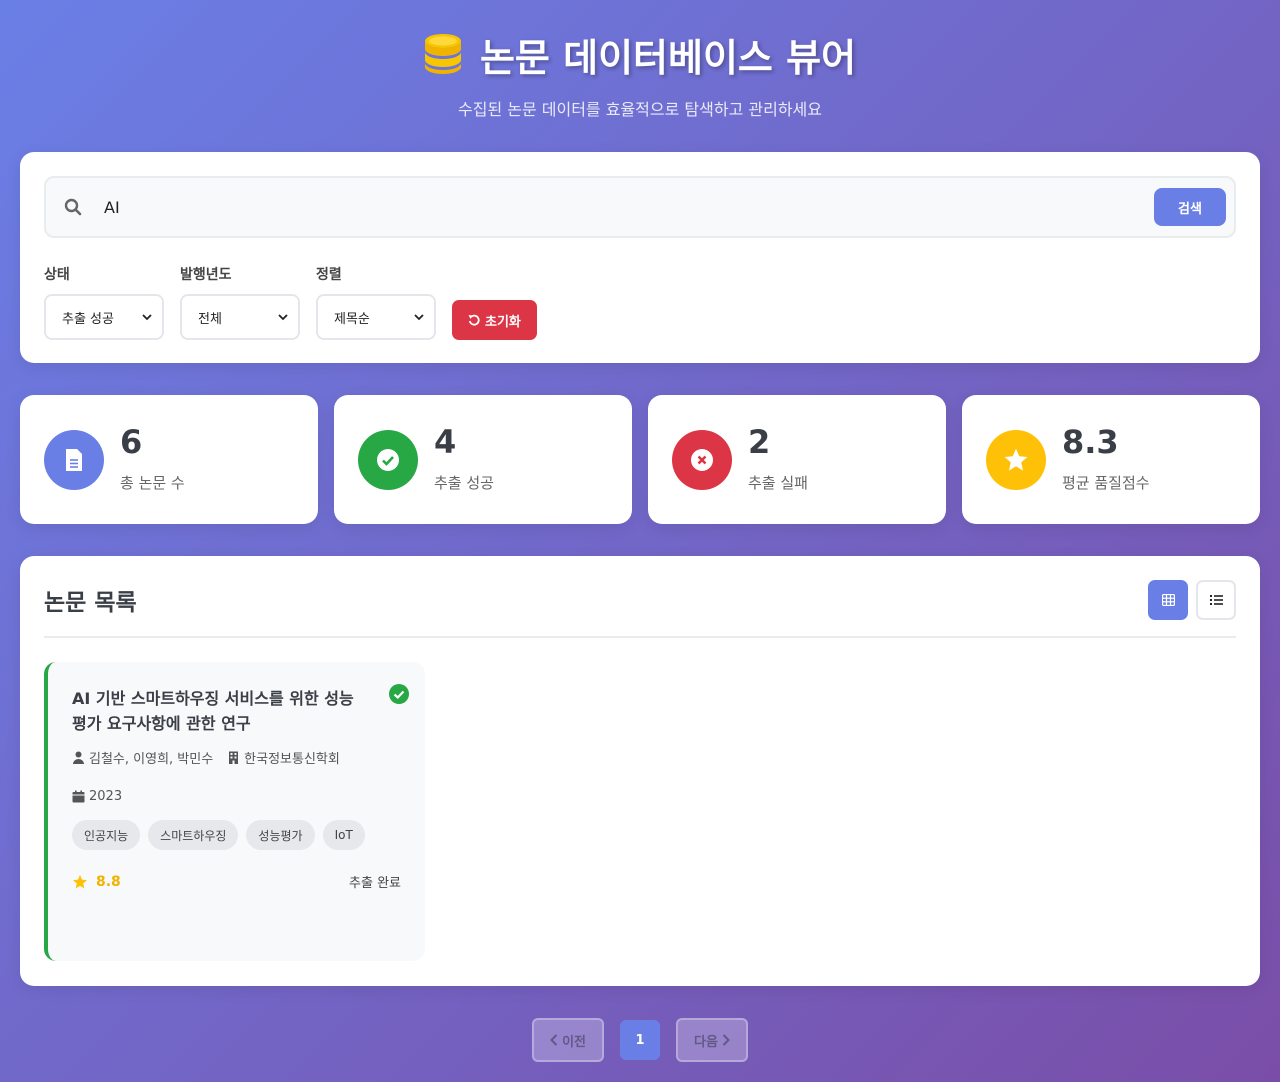 This screenshot has height=1082, width=1280. Describe the element at coordinates (640, 109) in the screenshot. I see `page-subtitle: 수집된 논문 데이터를 효율적으로 탐색하고 관리하세요` at that location.